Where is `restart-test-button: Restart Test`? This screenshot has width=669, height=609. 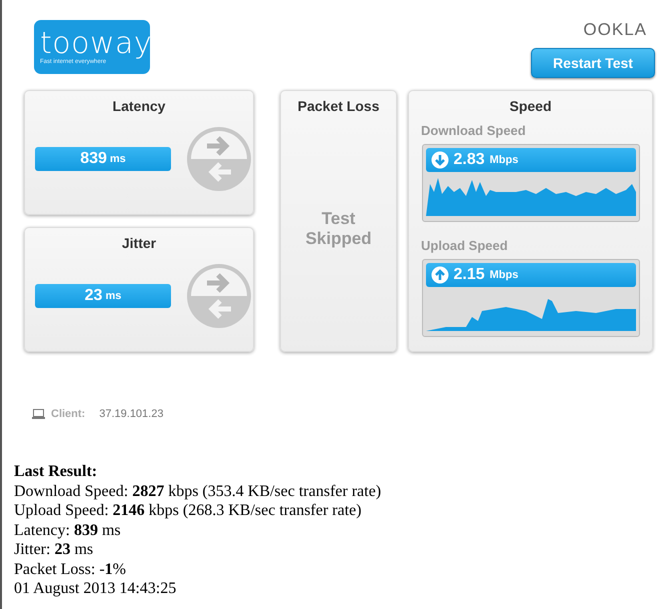 restart-test-button: Restart Test is located at coordinates (593, 63).